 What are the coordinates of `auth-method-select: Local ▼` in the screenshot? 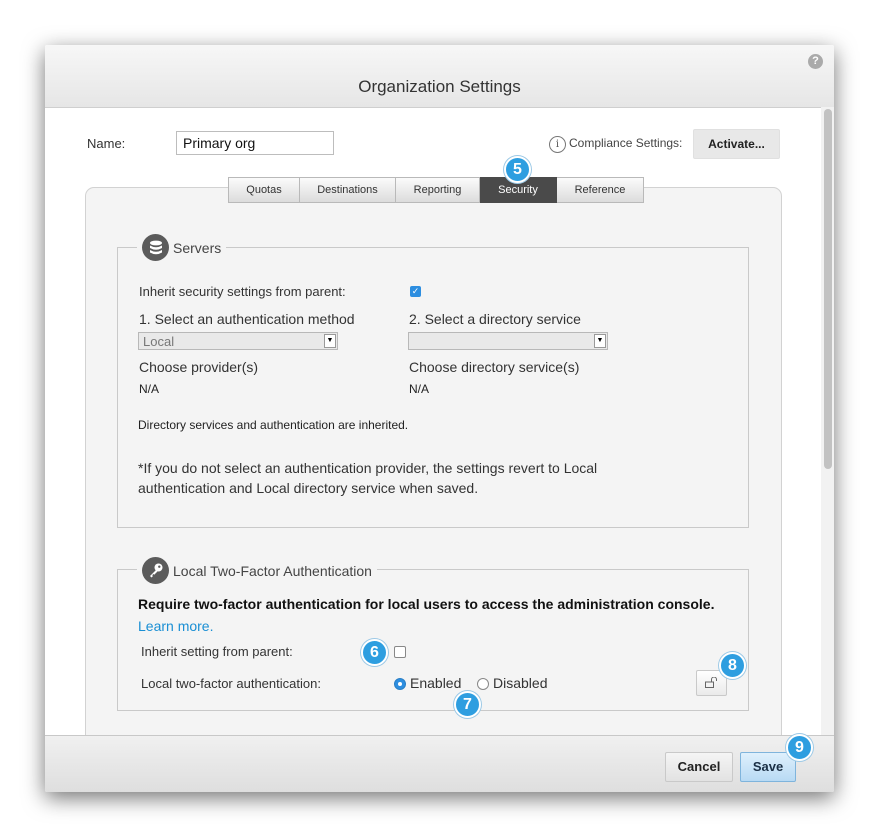 It's located at (238, 341).